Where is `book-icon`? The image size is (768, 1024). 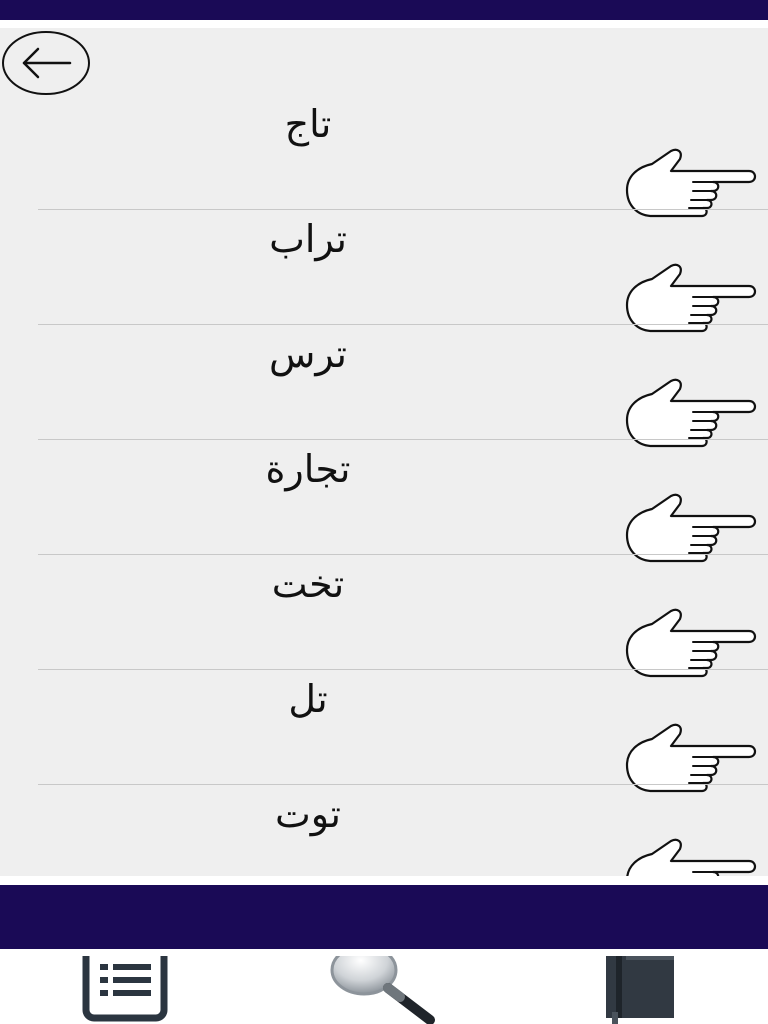
book-icon is located at coordinates (640, 990).